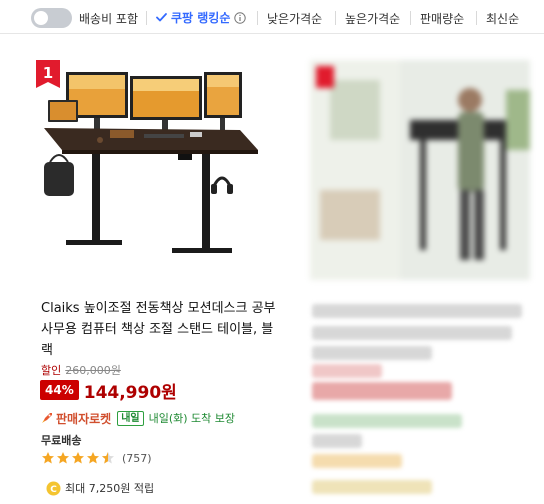  Describe the element at coordinates (108, 18) in the screenshot. I see `shipping-fee-toggle-label: 배송비 포함` at that location.